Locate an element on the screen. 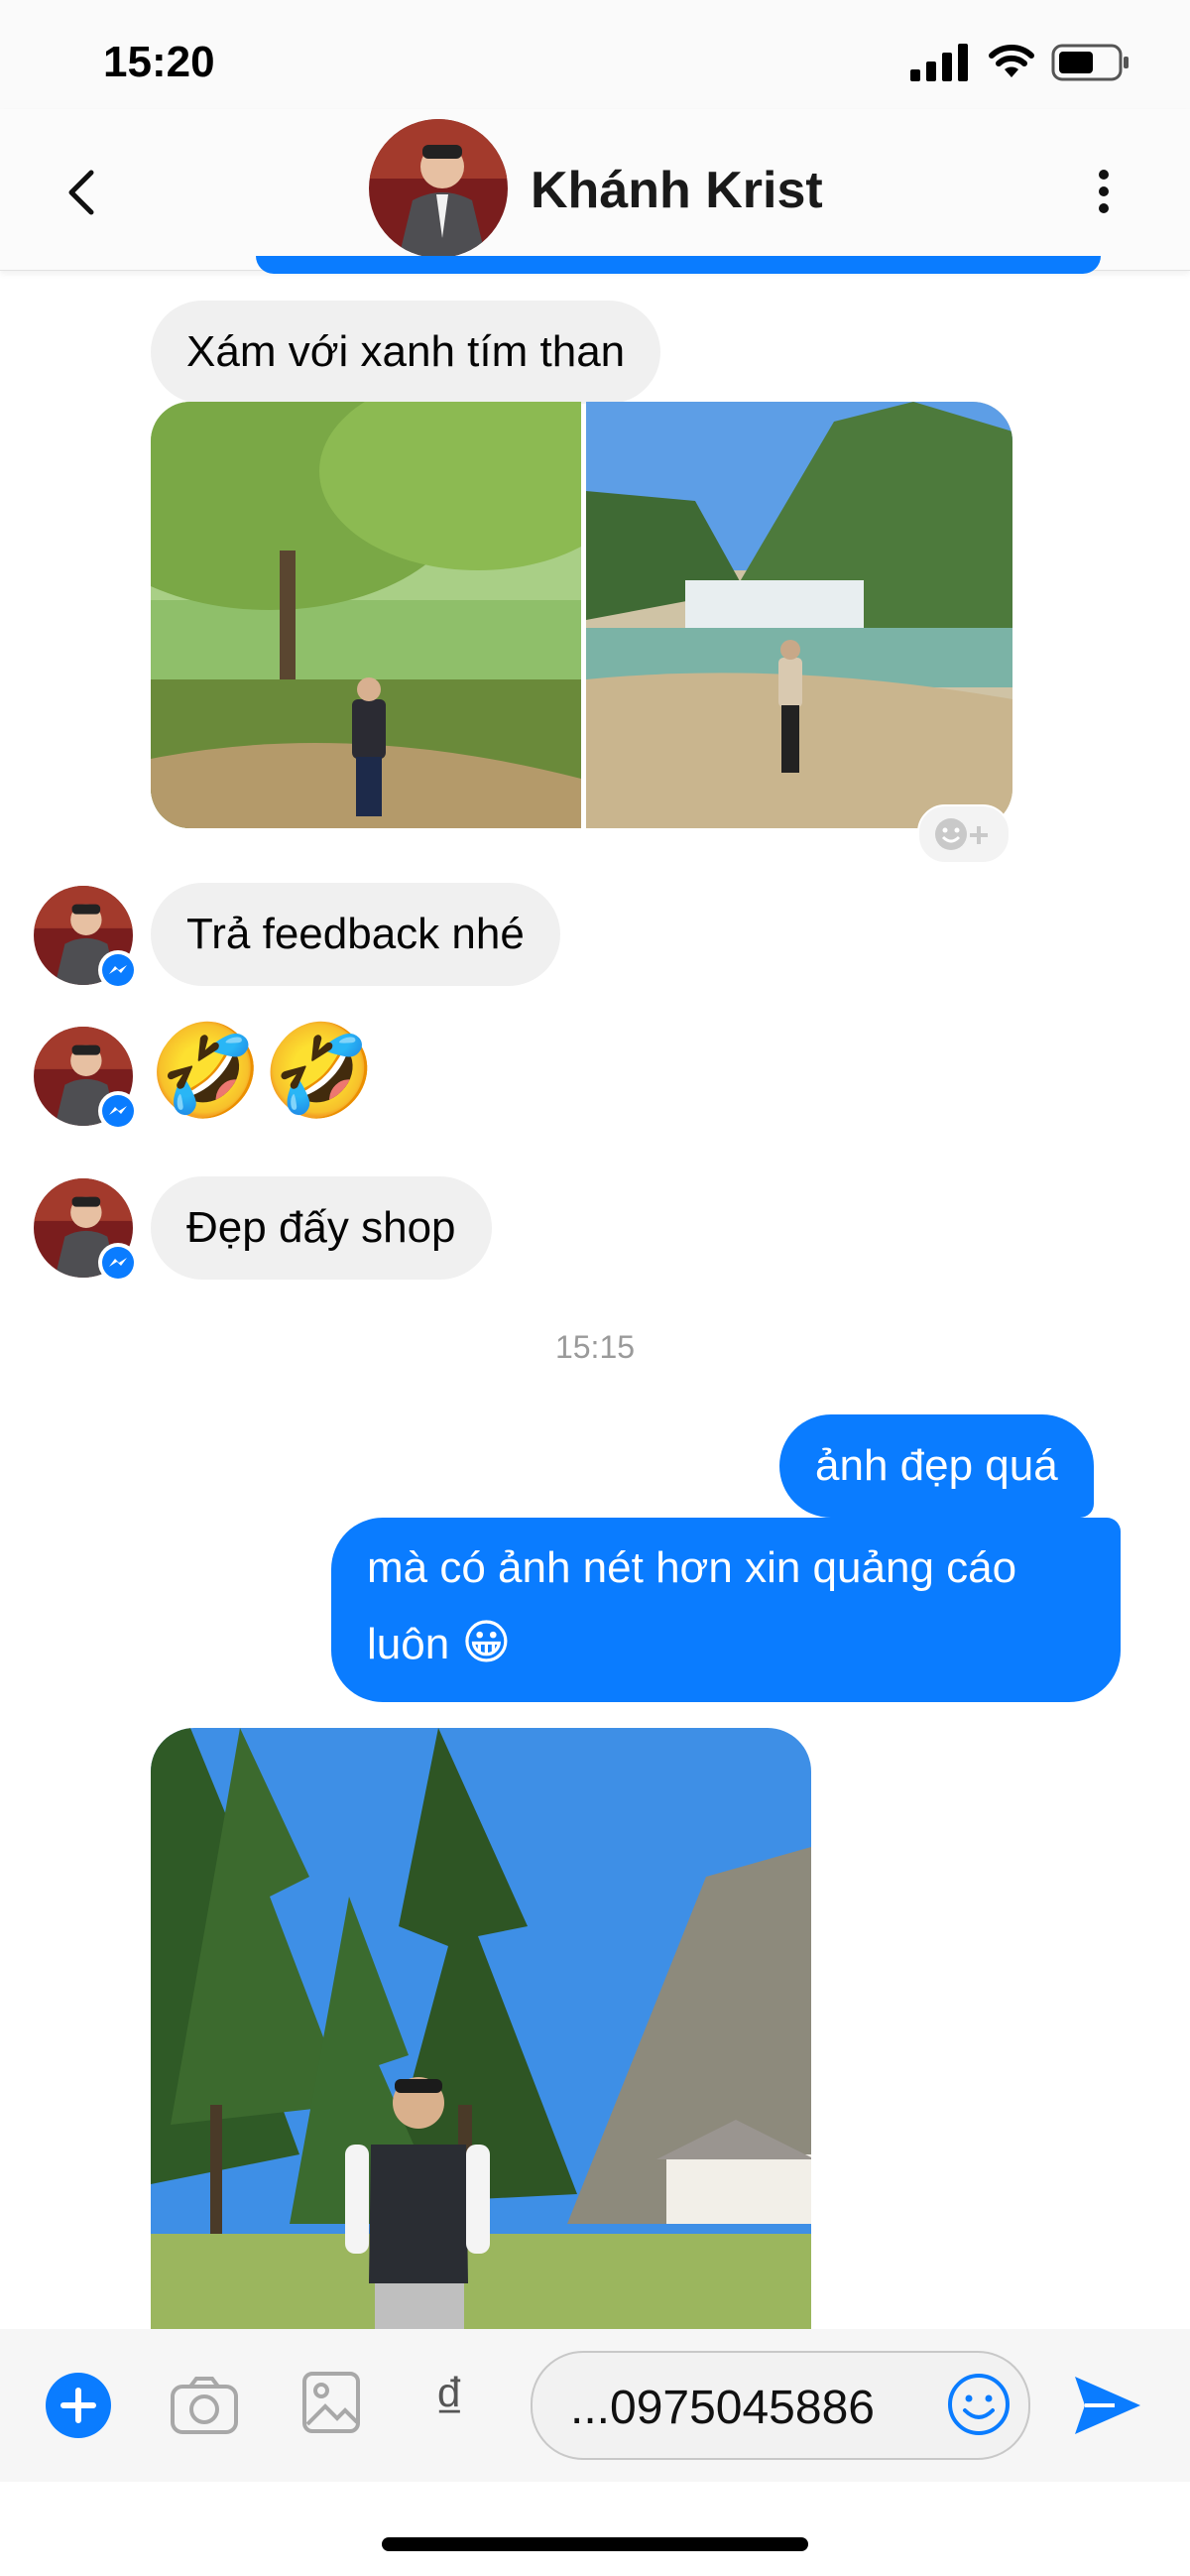 The width and height of the screenshot is (1190, 2576). grin-emoji: 😀 is located at coordinates (486, 1643).